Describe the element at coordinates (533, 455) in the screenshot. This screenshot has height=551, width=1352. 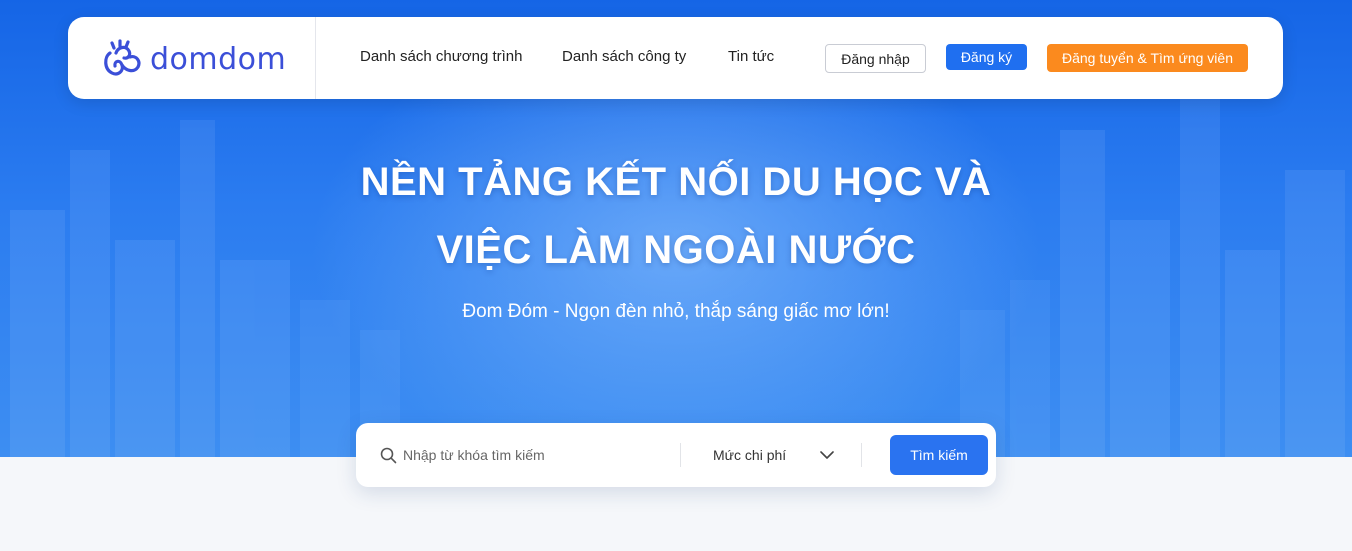
I see `search-input` at that location.